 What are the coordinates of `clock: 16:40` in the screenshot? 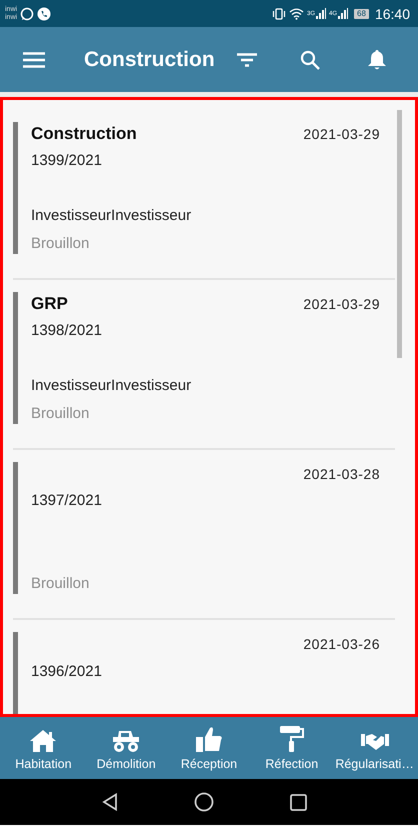 It's located at (392, 14).